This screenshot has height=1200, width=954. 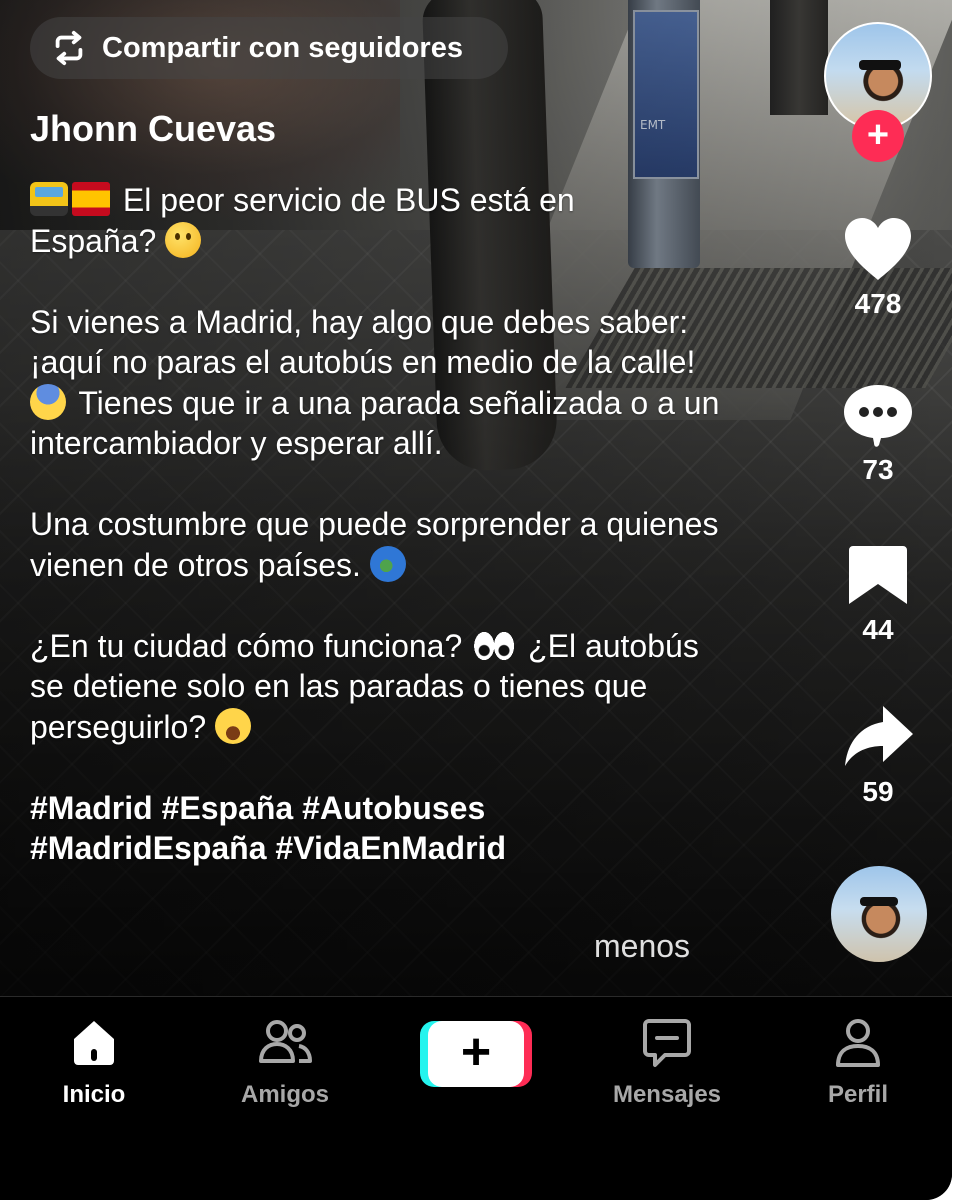 What do you see at coordinates (878, 136) in the screenshot?
I see `follow-plus-button: +` at bounding box center [878, 136].